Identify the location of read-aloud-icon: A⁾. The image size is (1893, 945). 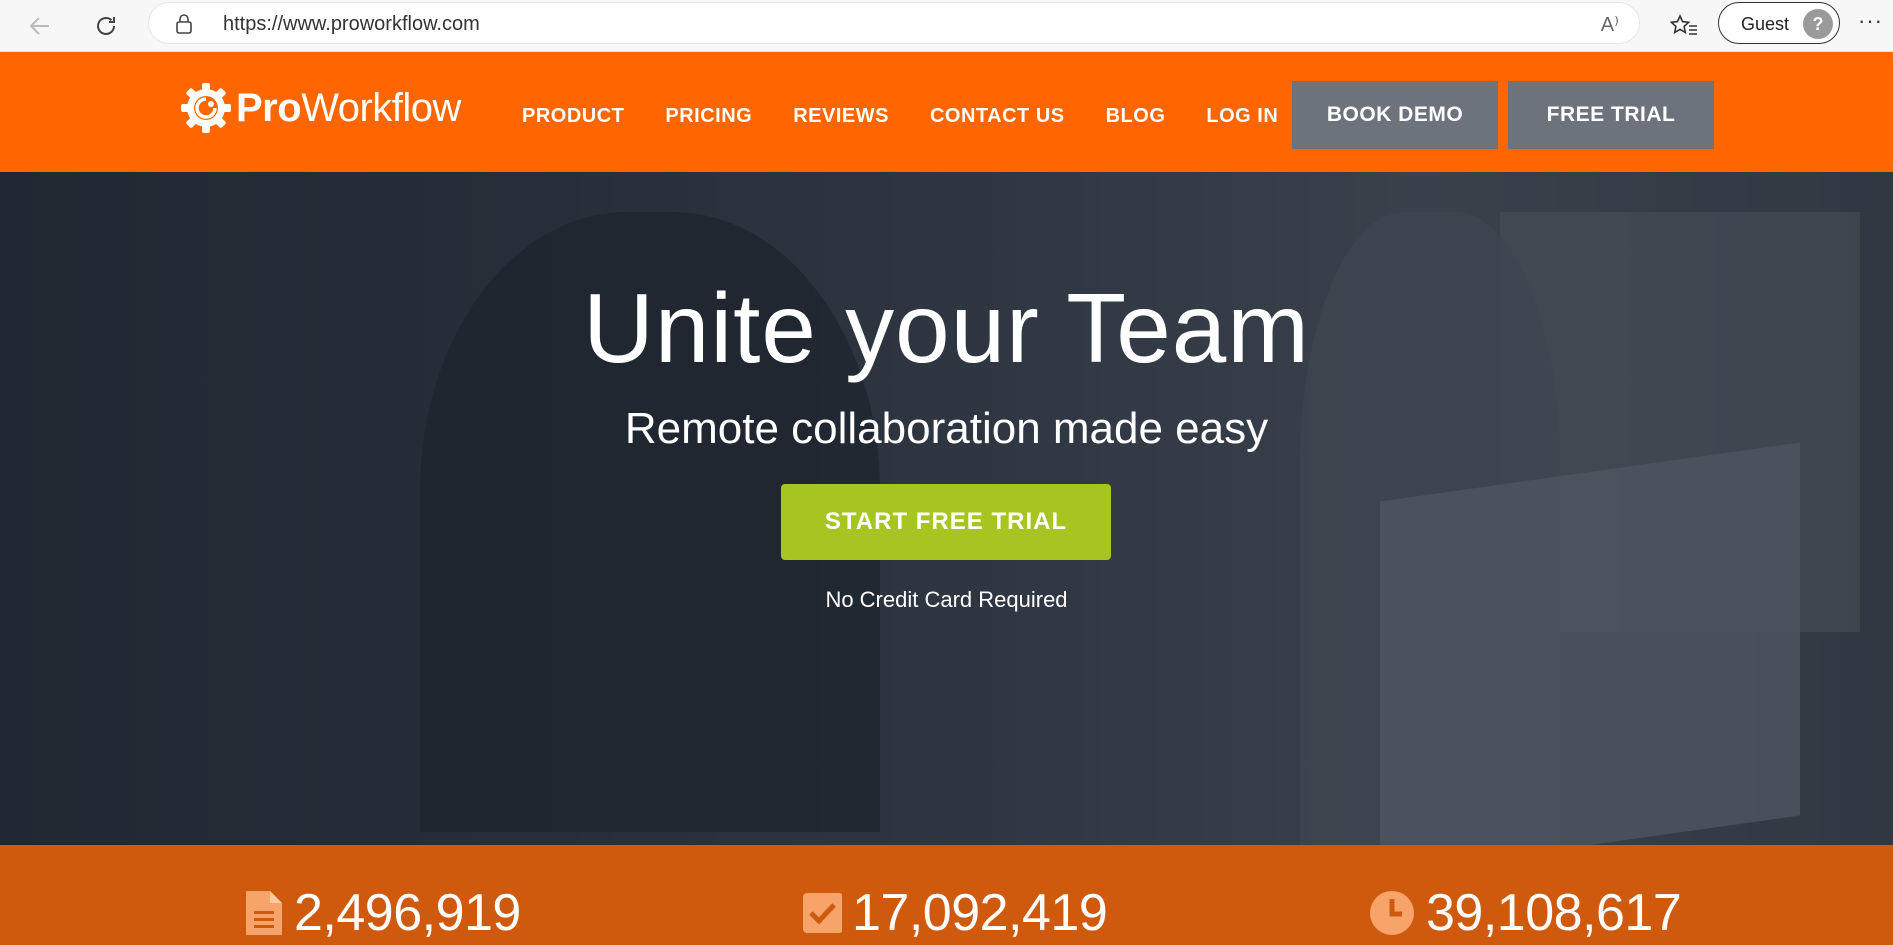
(1610, 24).